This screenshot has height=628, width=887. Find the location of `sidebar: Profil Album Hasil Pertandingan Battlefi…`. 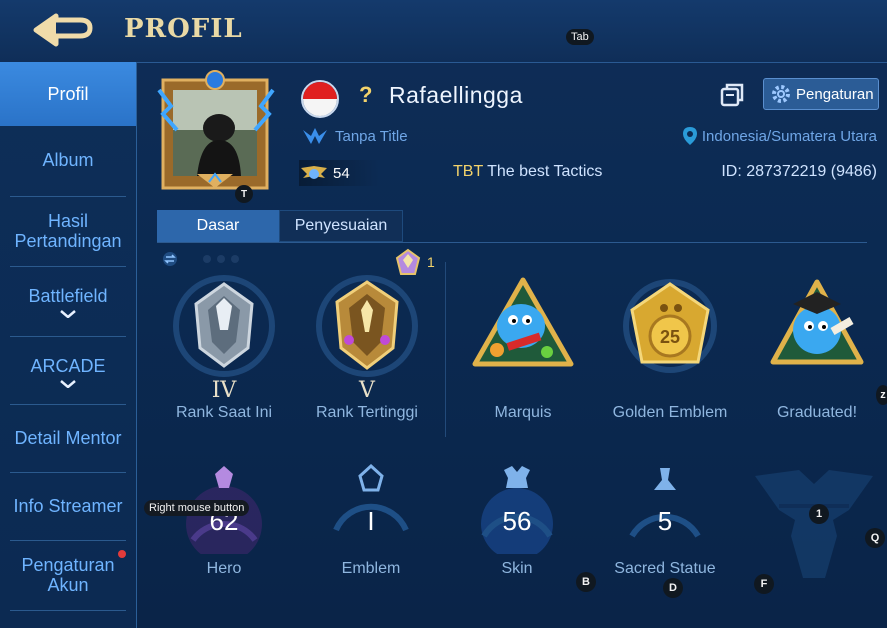

sidebar: Profil Album Hasil Pertandingan Battlefi… is located at coordinates (68, 345).